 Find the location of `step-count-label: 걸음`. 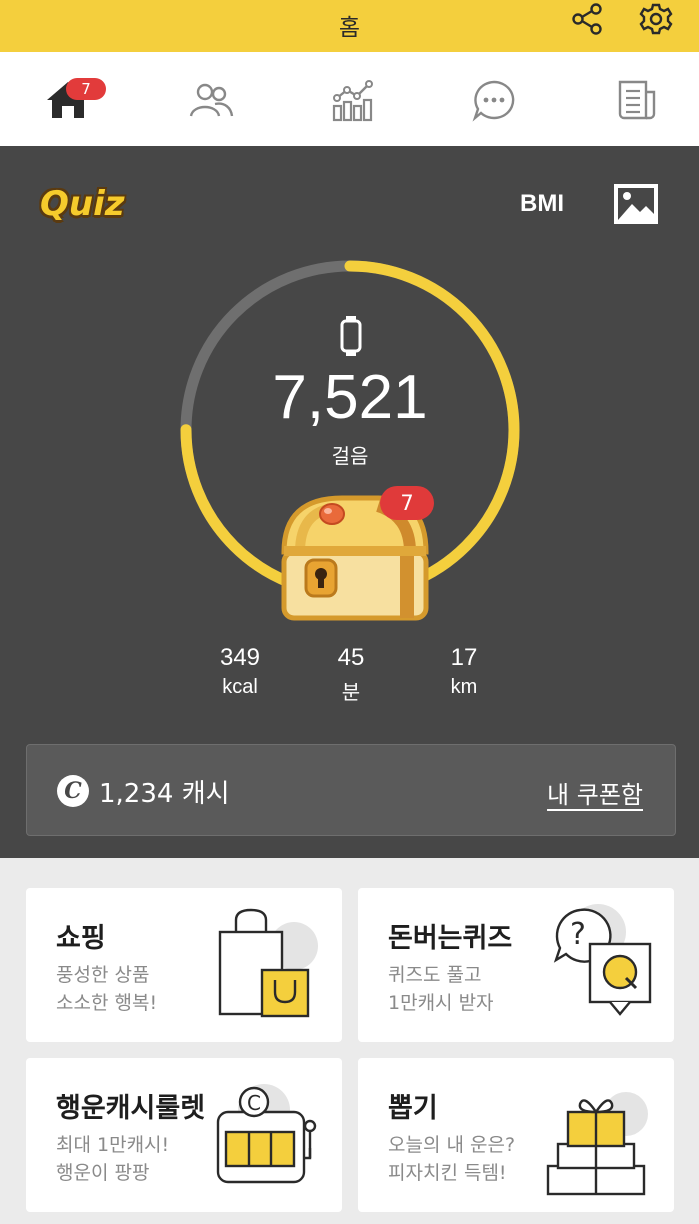

step-count-label: 걸음 is located at coordinates (350, 456).